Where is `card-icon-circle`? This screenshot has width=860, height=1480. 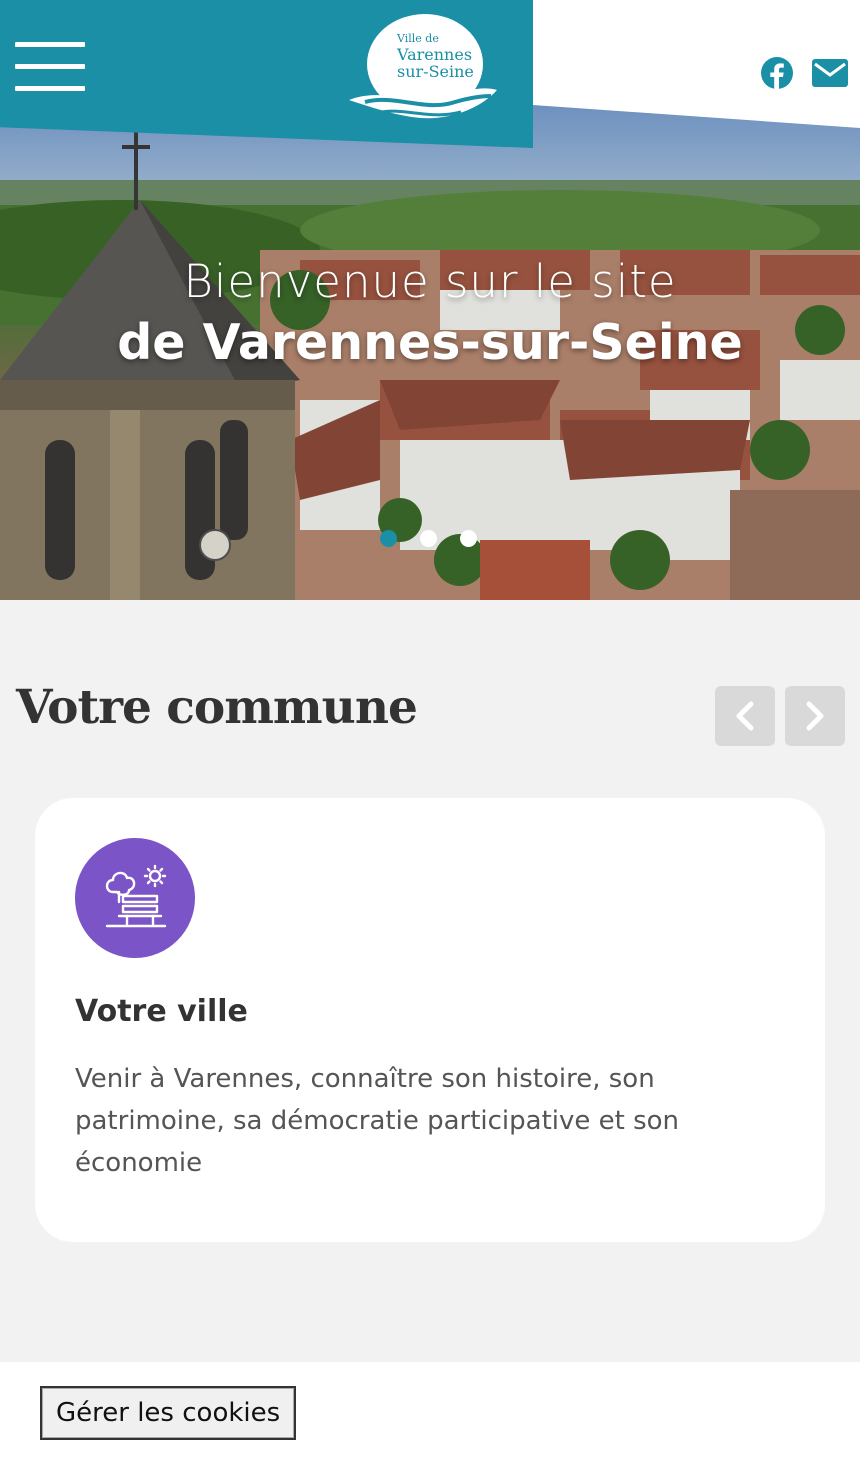
card-icon-circle is located at coordinates (135, 898).